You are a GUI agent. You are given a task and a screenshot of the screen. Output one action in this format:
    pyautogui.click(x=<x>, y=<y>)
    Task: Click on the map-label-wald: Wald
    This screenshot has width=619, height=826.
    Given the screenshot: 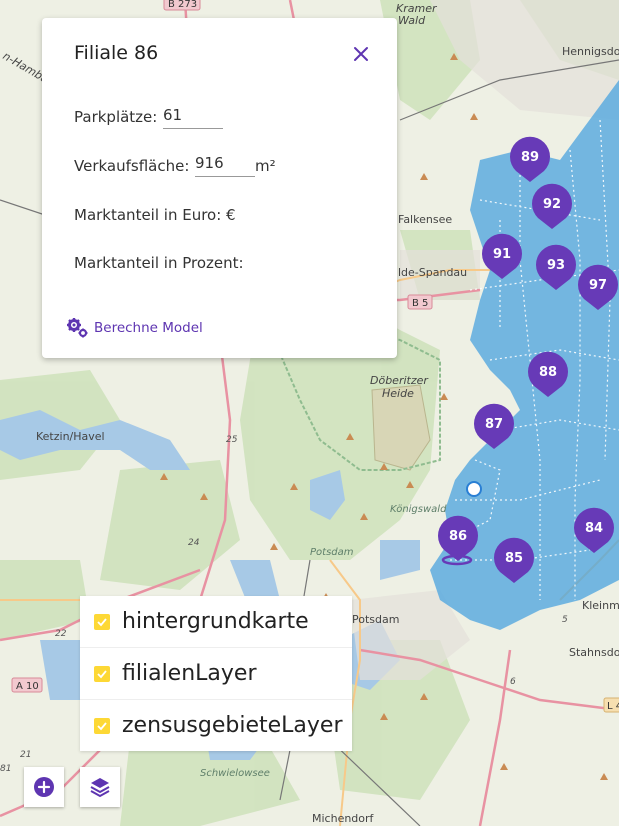 What is the action you would take?
    pyautogui.click(x=412, y=20)
    